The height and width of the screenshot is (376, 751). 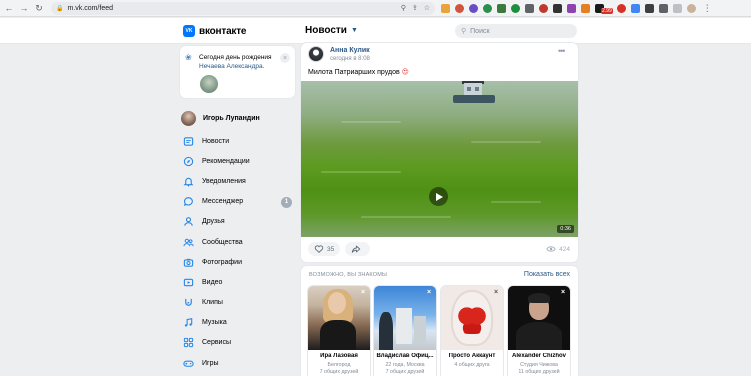 I want to click on friend-info-line: 11 общих друзей, so click(x=539, y=371).